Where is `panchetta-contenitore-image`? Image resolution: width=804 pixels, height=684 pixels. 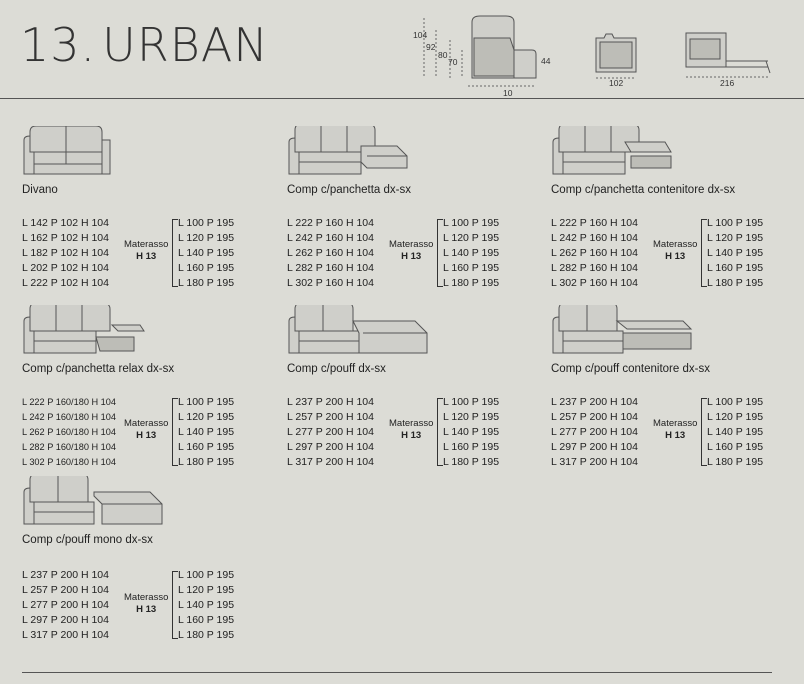 panchetta-contenitore-image is located at coordinates (612, 150).